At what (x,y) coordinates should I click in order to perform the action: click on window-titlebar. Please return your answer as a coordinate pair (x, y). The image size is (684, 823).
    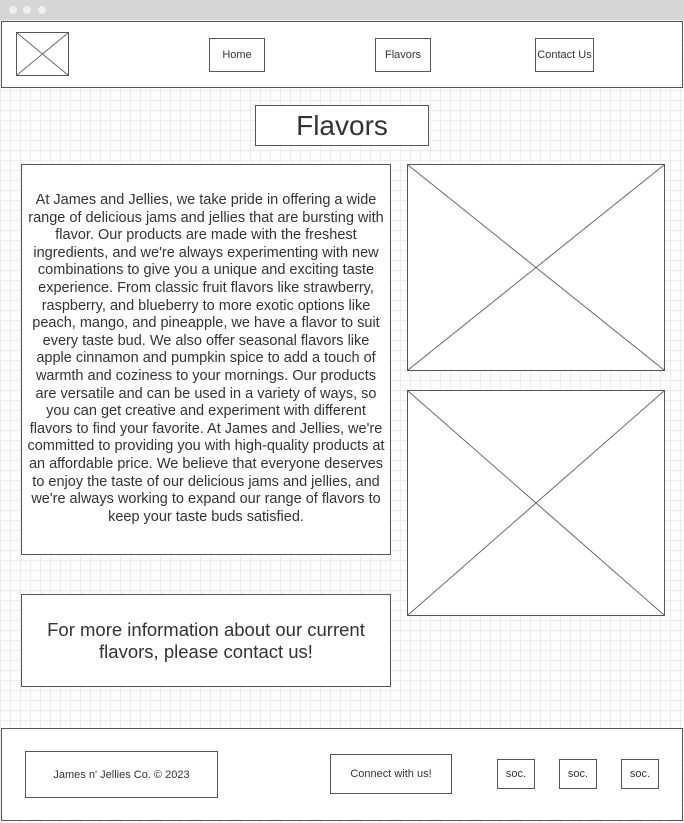
    Looking at the image, I should click on (342, 10).